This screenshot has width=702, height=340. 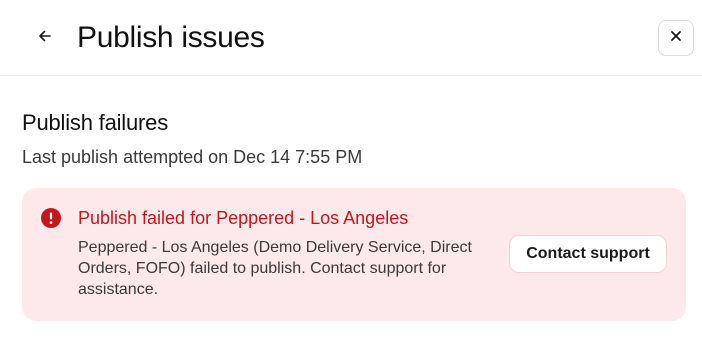 What do you see at coordinates (588, 254) in the screenshot?
I see `contact-support-button: Contact support` at bounding box center [588, 254].